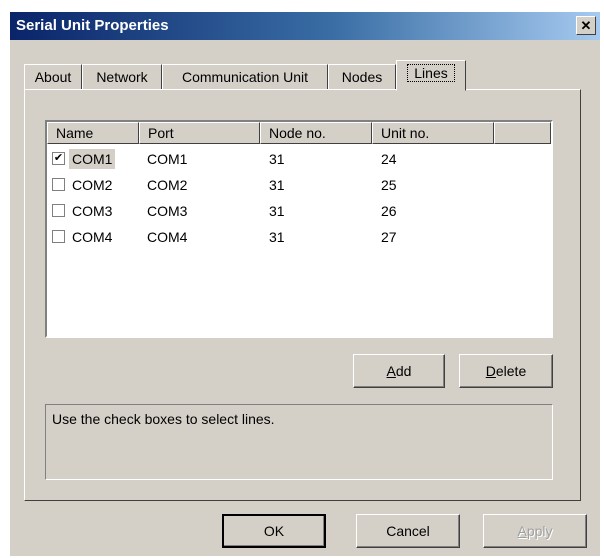 Image resolution: width=604 pixels, height=558 pixels. I want to click on tab-communication-unit: Communication Unit, so click(245, 77).